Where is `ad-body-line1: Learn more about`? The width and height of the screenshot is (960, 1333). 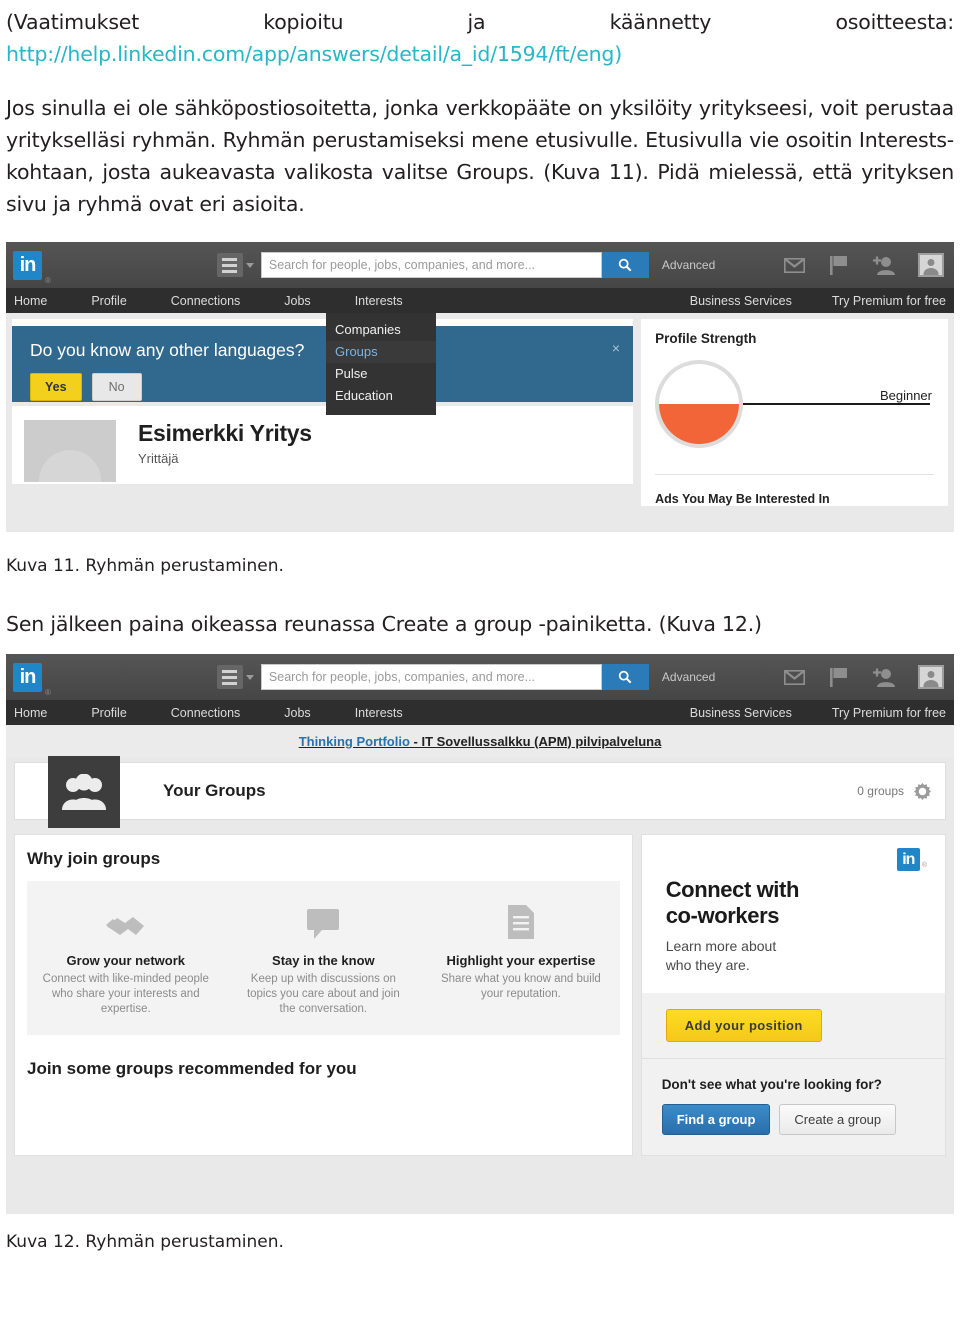 ad-body-line1: Learn more about is located at coordinates (721, 946).